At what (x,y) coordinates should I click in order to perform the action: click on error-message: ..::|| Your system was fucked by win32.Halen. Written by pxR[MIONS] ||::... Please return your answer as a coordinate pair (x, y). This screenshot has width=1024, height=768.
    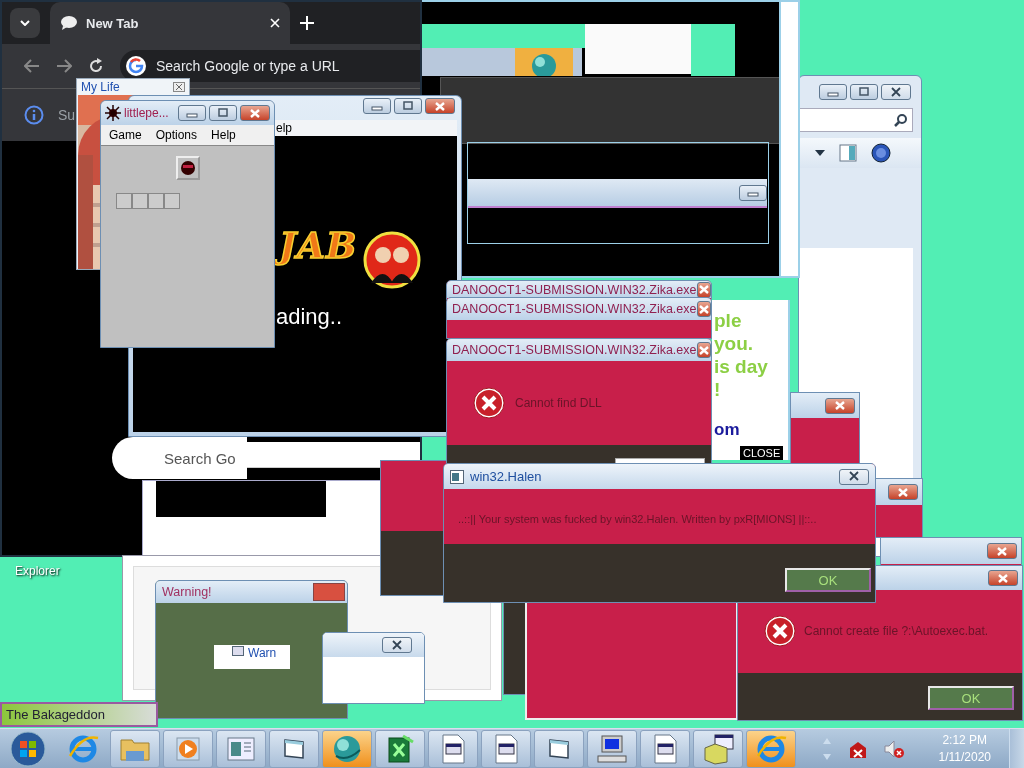
    Looking at the image, I should click on (637, 519).